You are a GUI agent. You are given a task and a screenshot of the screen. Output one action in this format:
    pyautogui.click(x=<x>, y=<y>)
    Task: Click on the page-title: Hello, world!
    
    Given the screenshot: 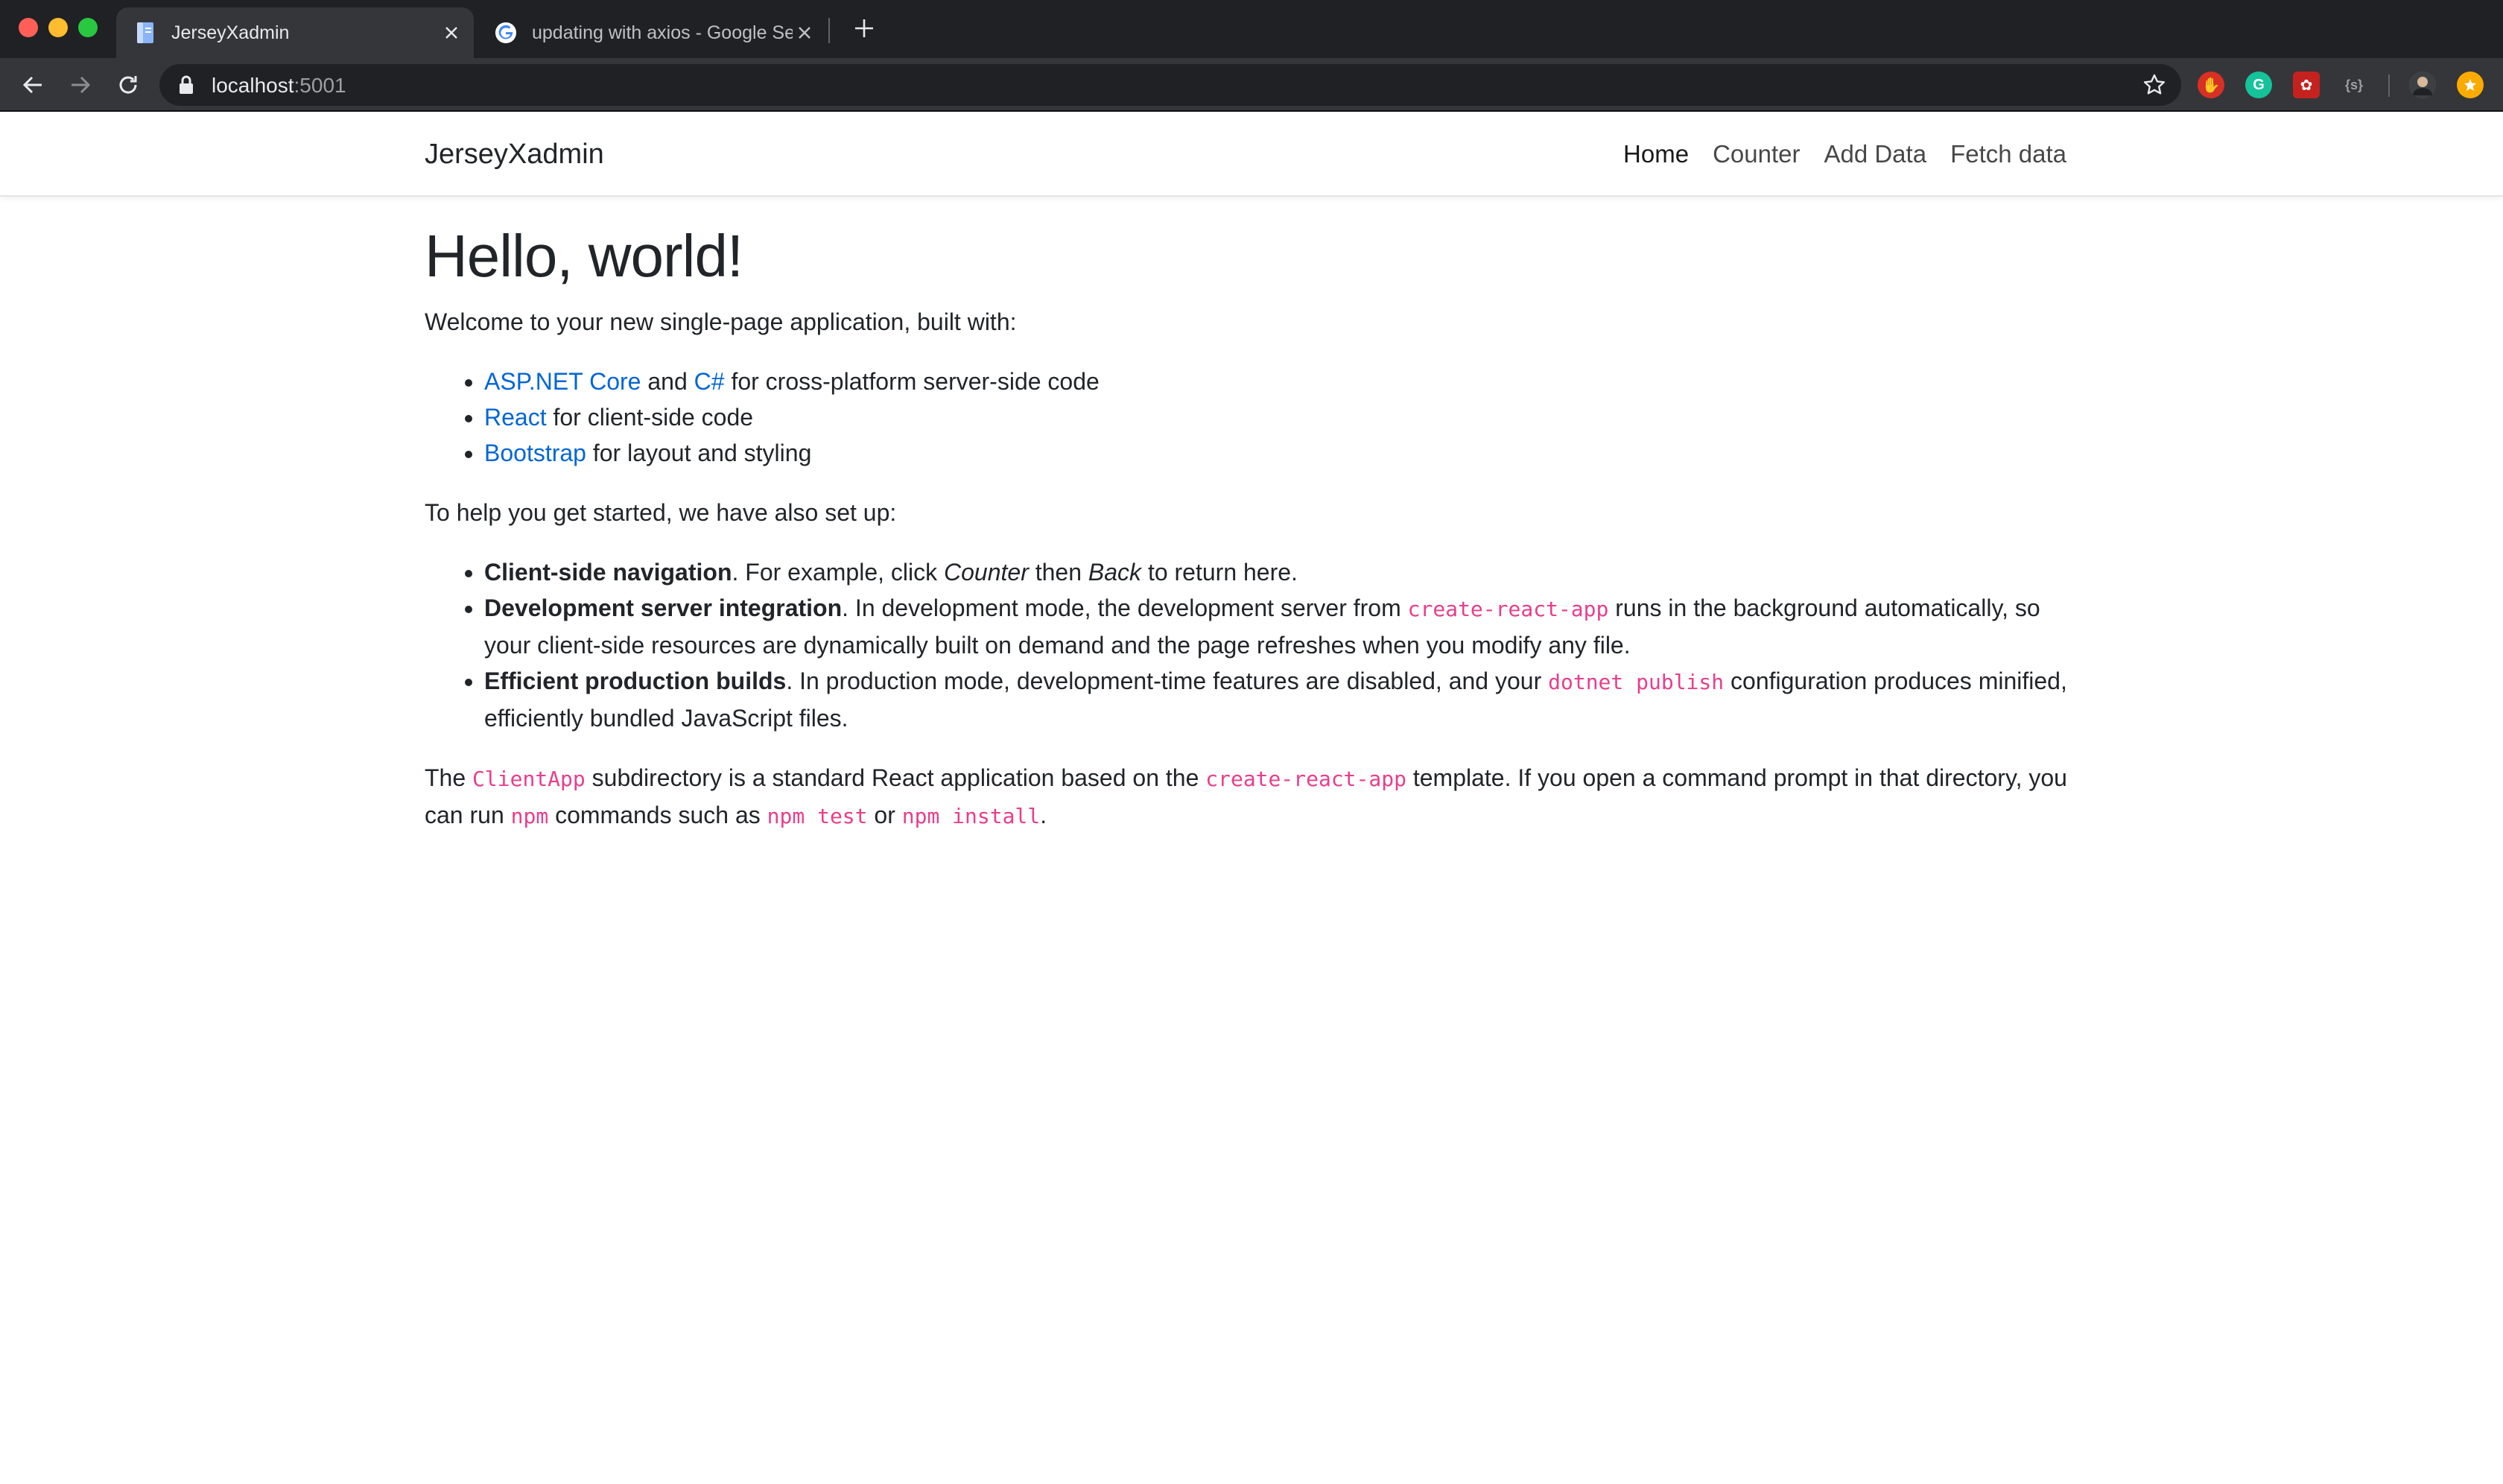 What is the action you would take?
    pyautogui.click(x=584, y=256)
    